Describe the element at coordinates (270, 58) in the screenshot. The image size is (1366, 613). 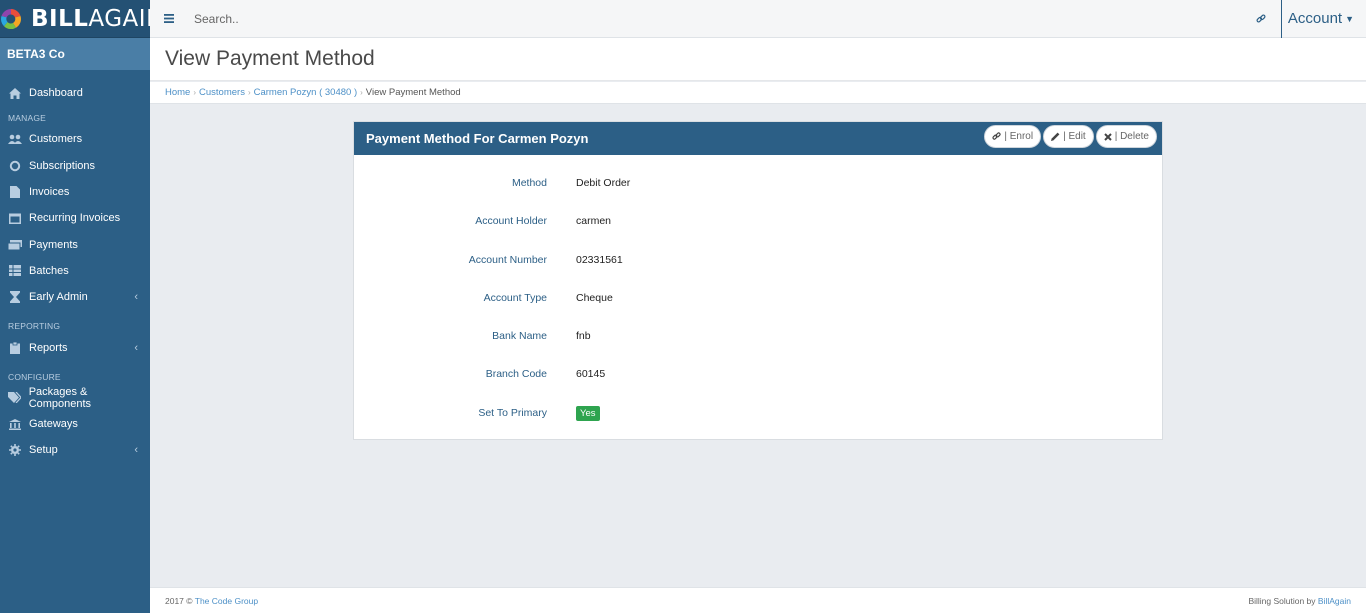
I see `page-title: View Payment Method` at that location.